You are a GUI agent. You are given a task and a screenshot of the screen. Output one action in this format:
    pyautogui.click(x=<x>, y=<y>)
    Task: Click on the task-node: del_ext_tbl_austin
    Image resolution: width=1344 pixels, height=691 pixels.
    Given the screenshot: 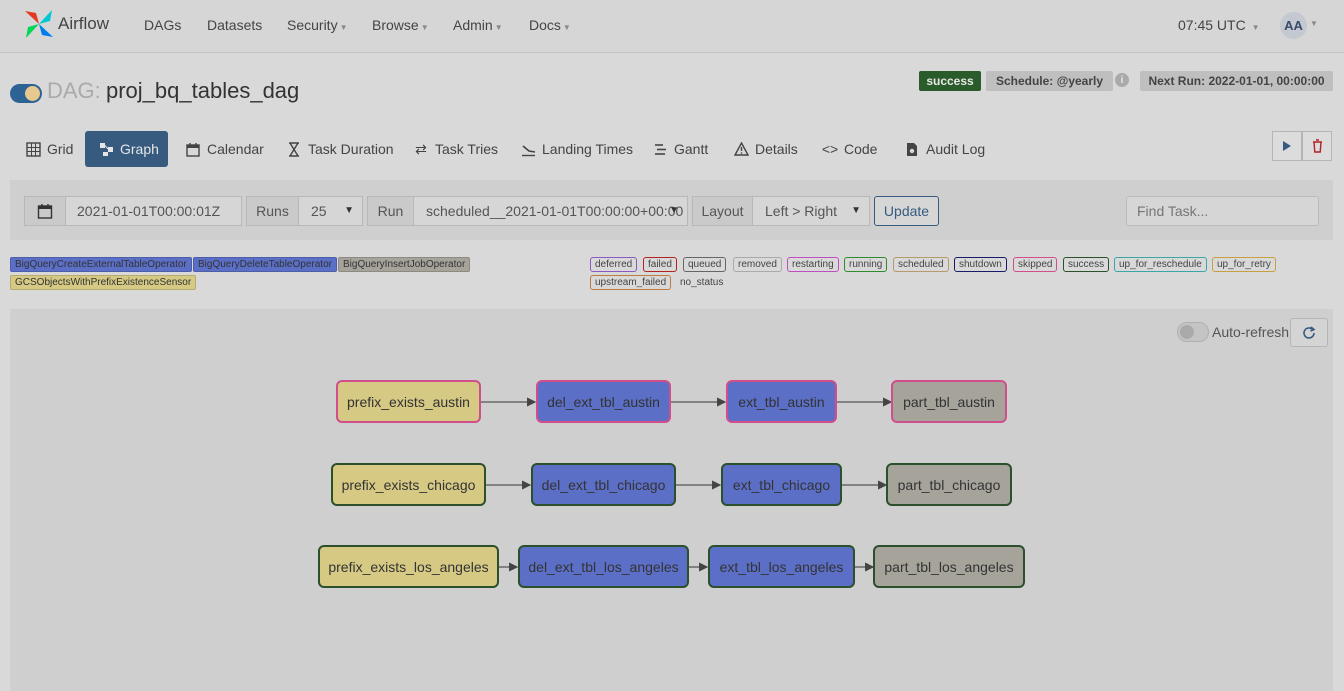 What is the action you would take?
    pyautogui.click(x=603, y=401)
    